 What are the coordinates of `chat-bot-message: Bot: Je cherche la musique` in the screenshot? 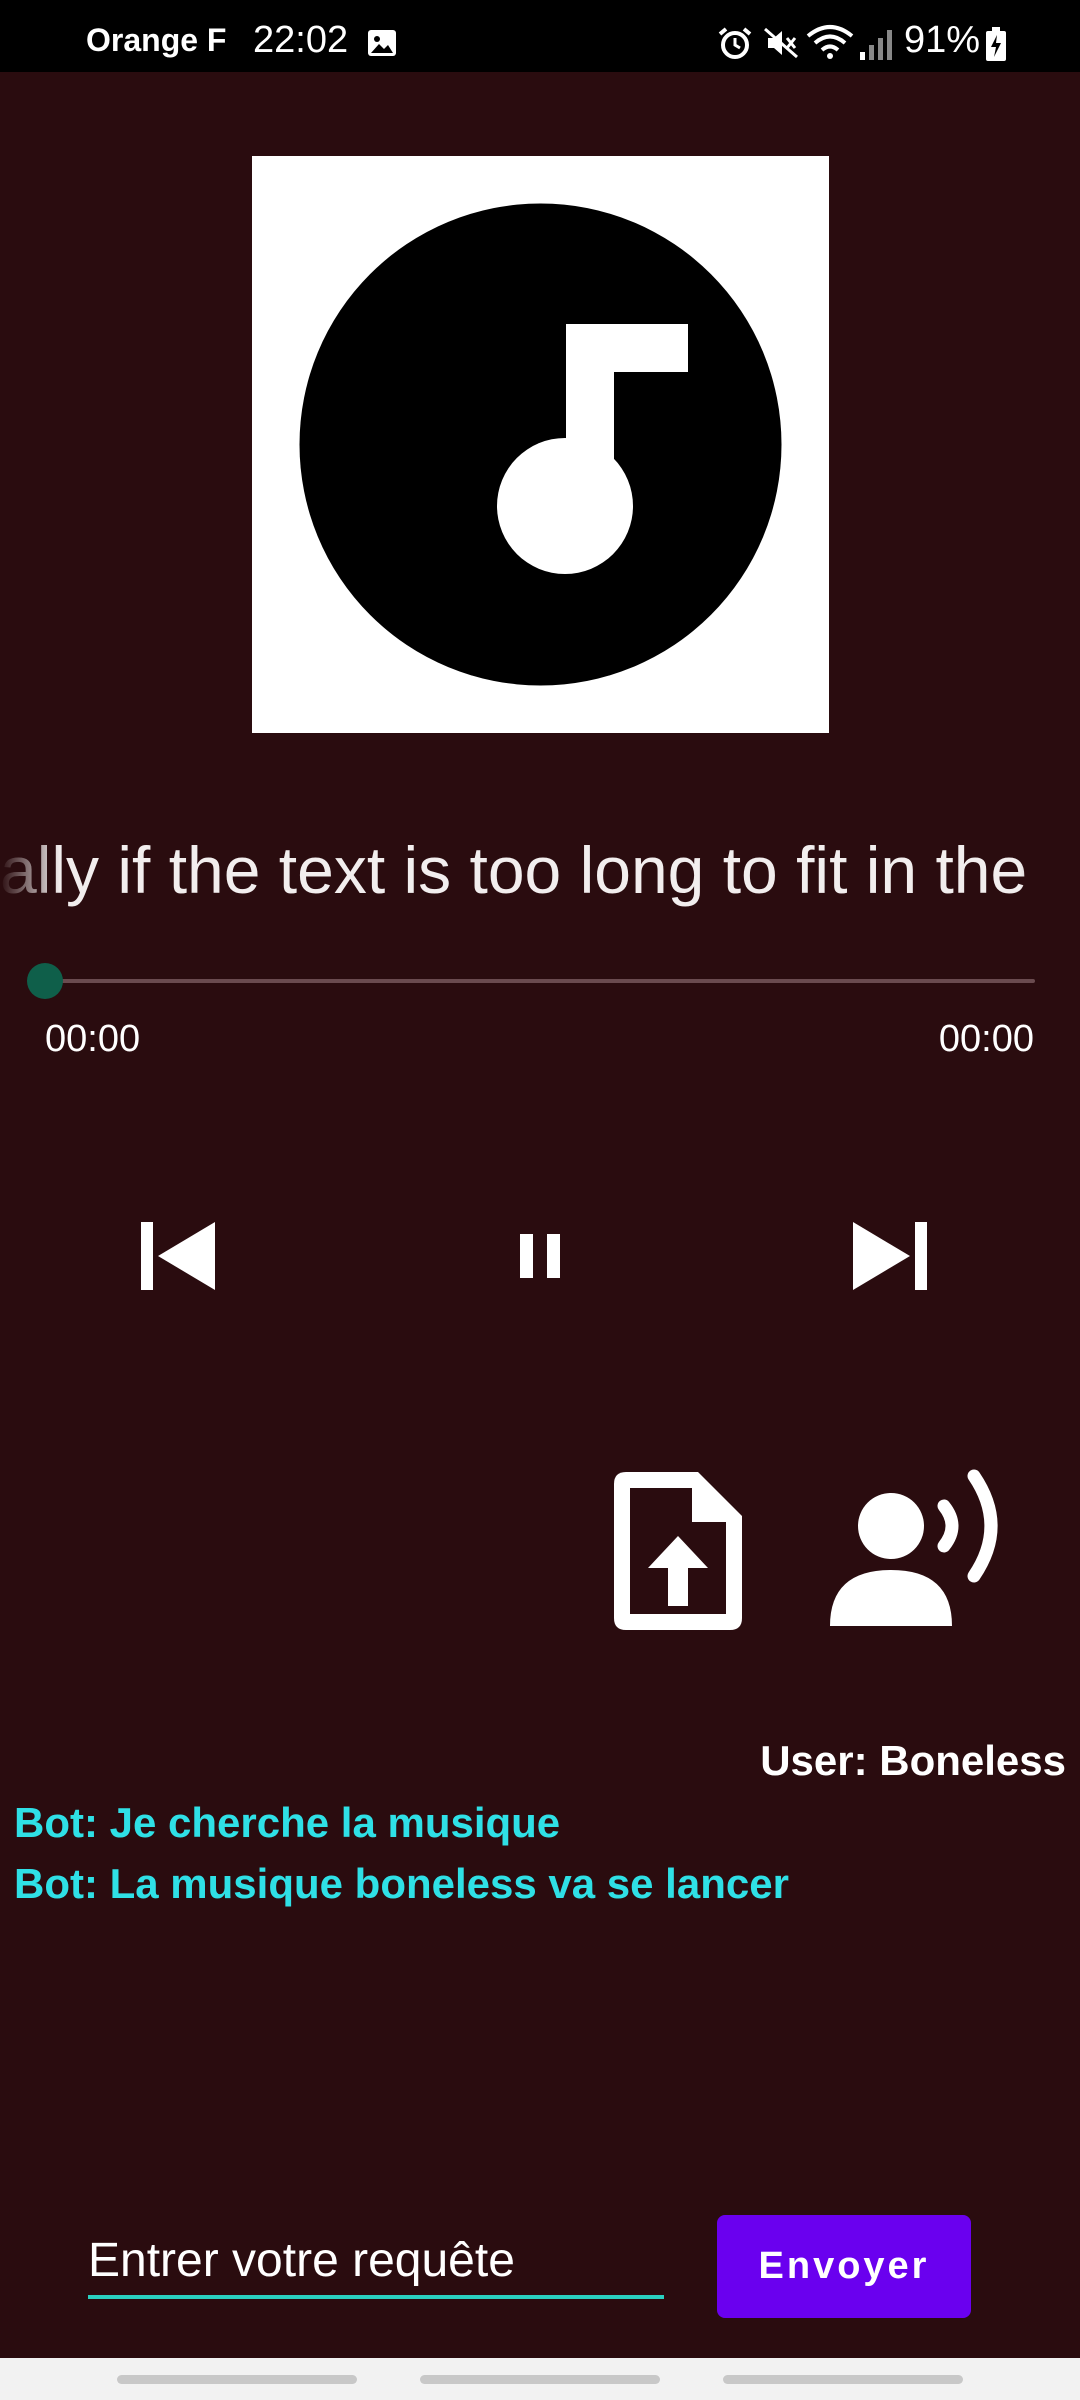 It's located at (287, 1822).